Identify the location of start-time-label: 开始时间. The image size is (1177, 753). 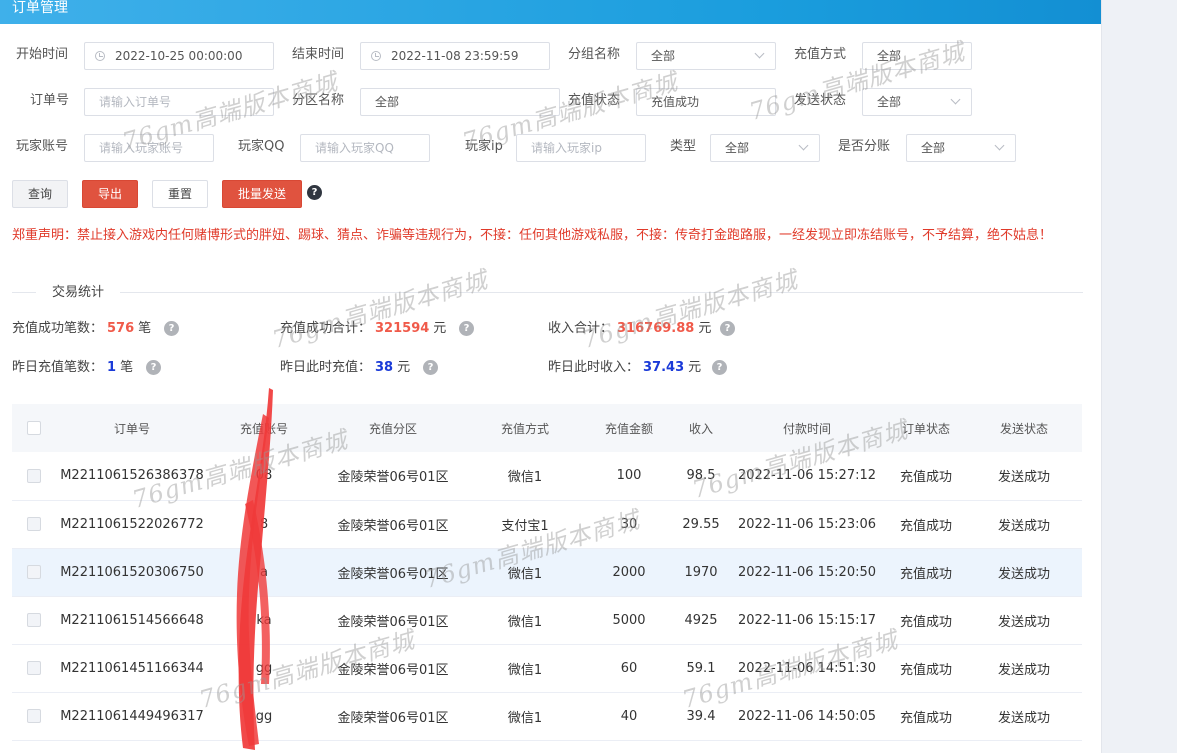
(42, 54).